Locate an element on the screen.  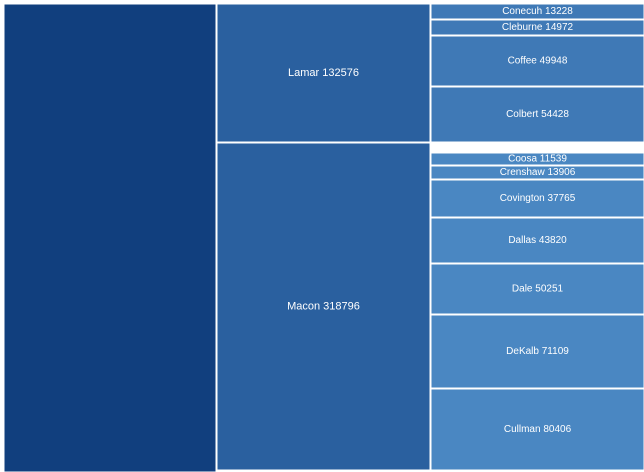
treemap-label-macon: Macon 318796 is located at coordinates (323, 307).